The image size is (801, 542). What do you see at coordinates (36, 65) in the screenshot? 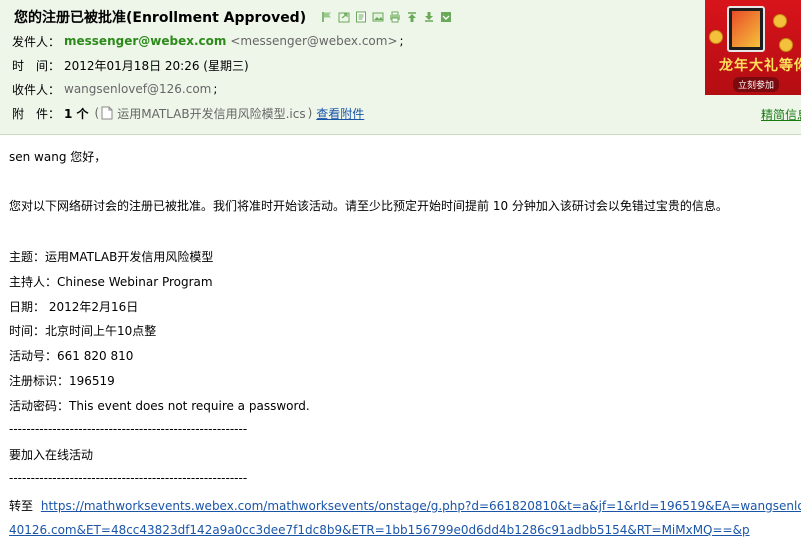
I see `time-label: 时 间：` at bounding box center [36, 65].